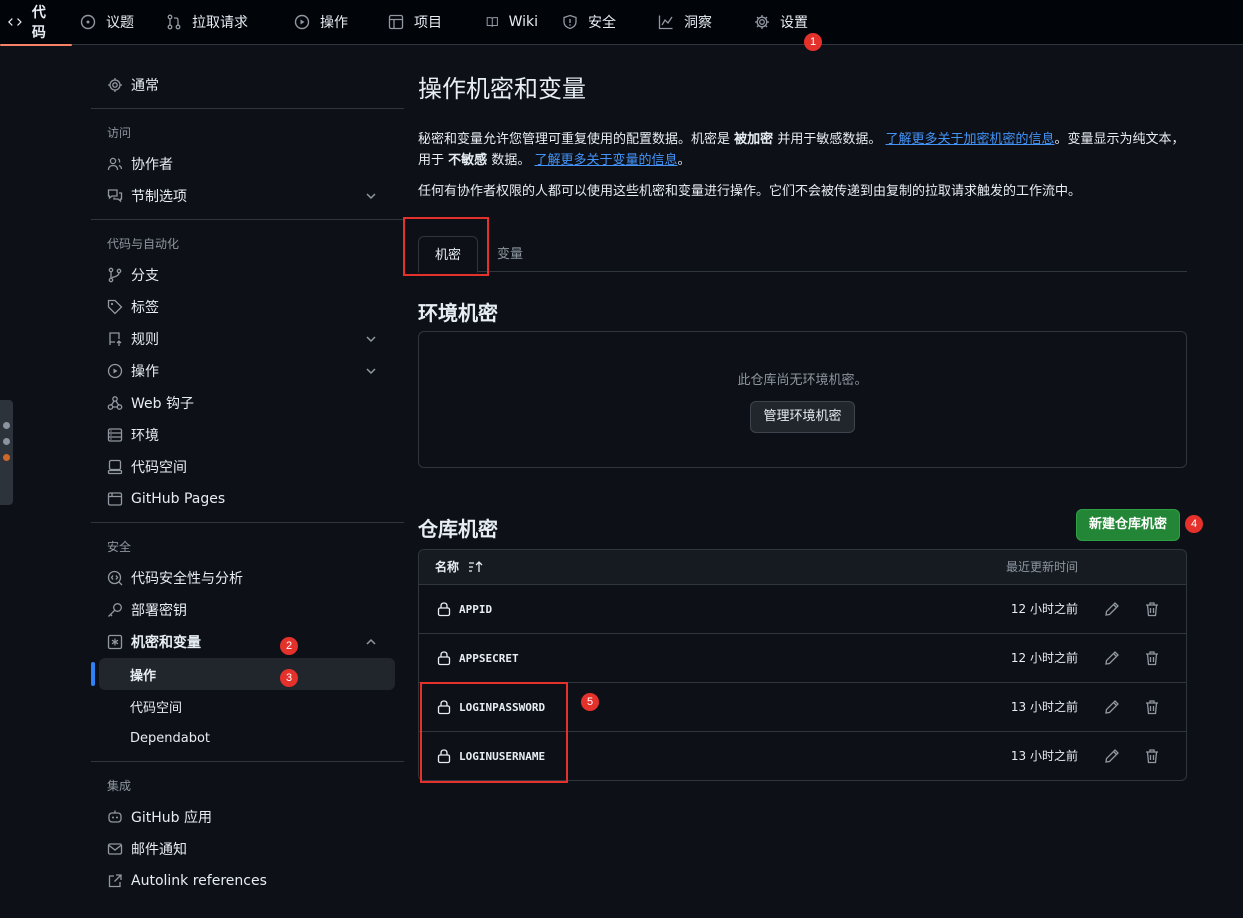 The width and height of the screenshot is (1243, 918). What do you see at coordinates (115, 578) in the screenshot?
I see `codescan-icon` at bounding box center [115, 578].